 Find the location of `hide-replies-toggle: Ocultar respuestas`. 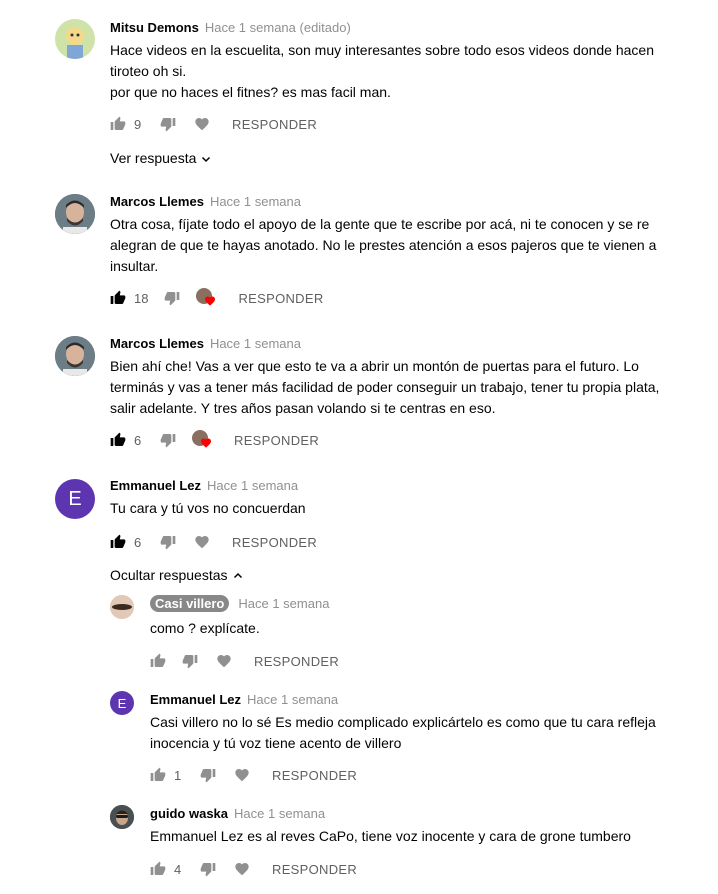

hide-replies-toggle: Ocultar respuestas is located at coordinates (177, 575).